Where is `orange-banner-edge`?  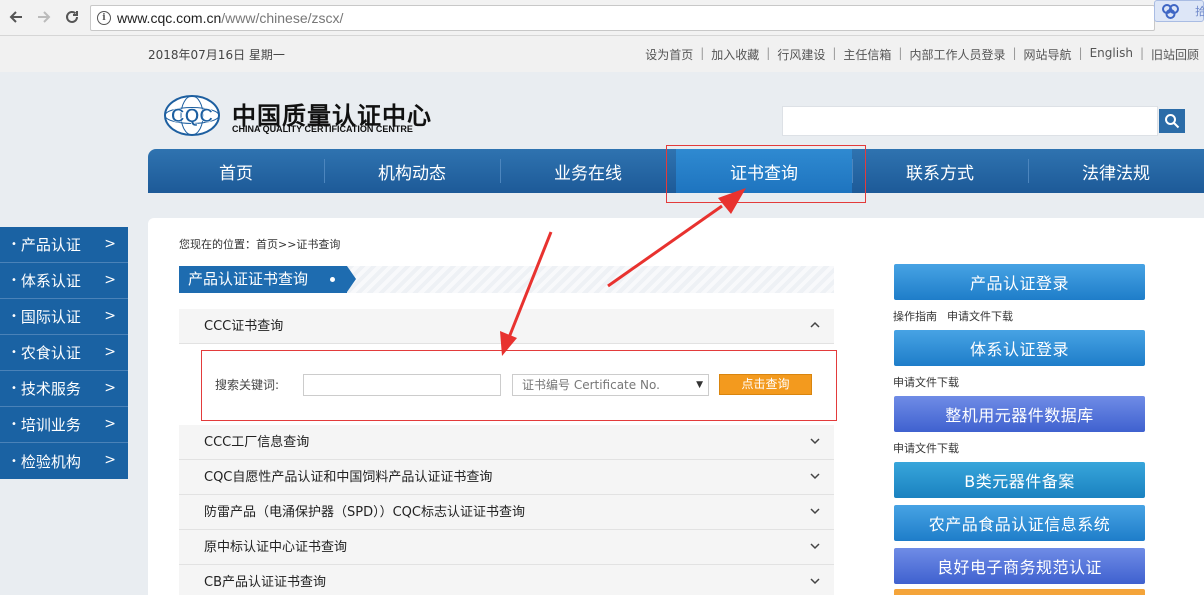 orange-banner-edge is located at coordinates (1019, 592).